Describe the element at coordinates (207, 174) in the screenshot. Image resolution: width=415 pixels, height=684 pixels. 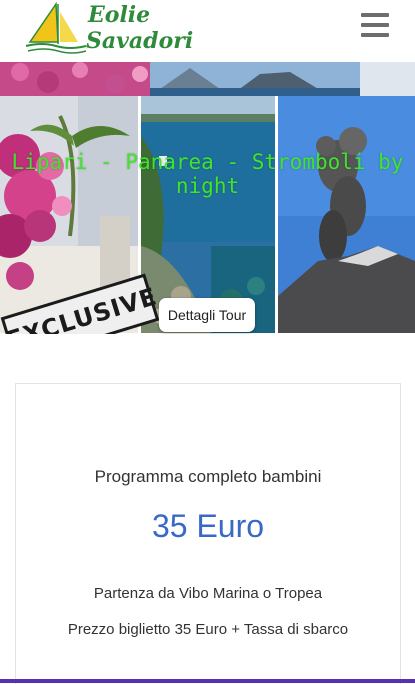
I see `hero-tour-title: Lipari - Panarea - Stromboli by night` at that location.